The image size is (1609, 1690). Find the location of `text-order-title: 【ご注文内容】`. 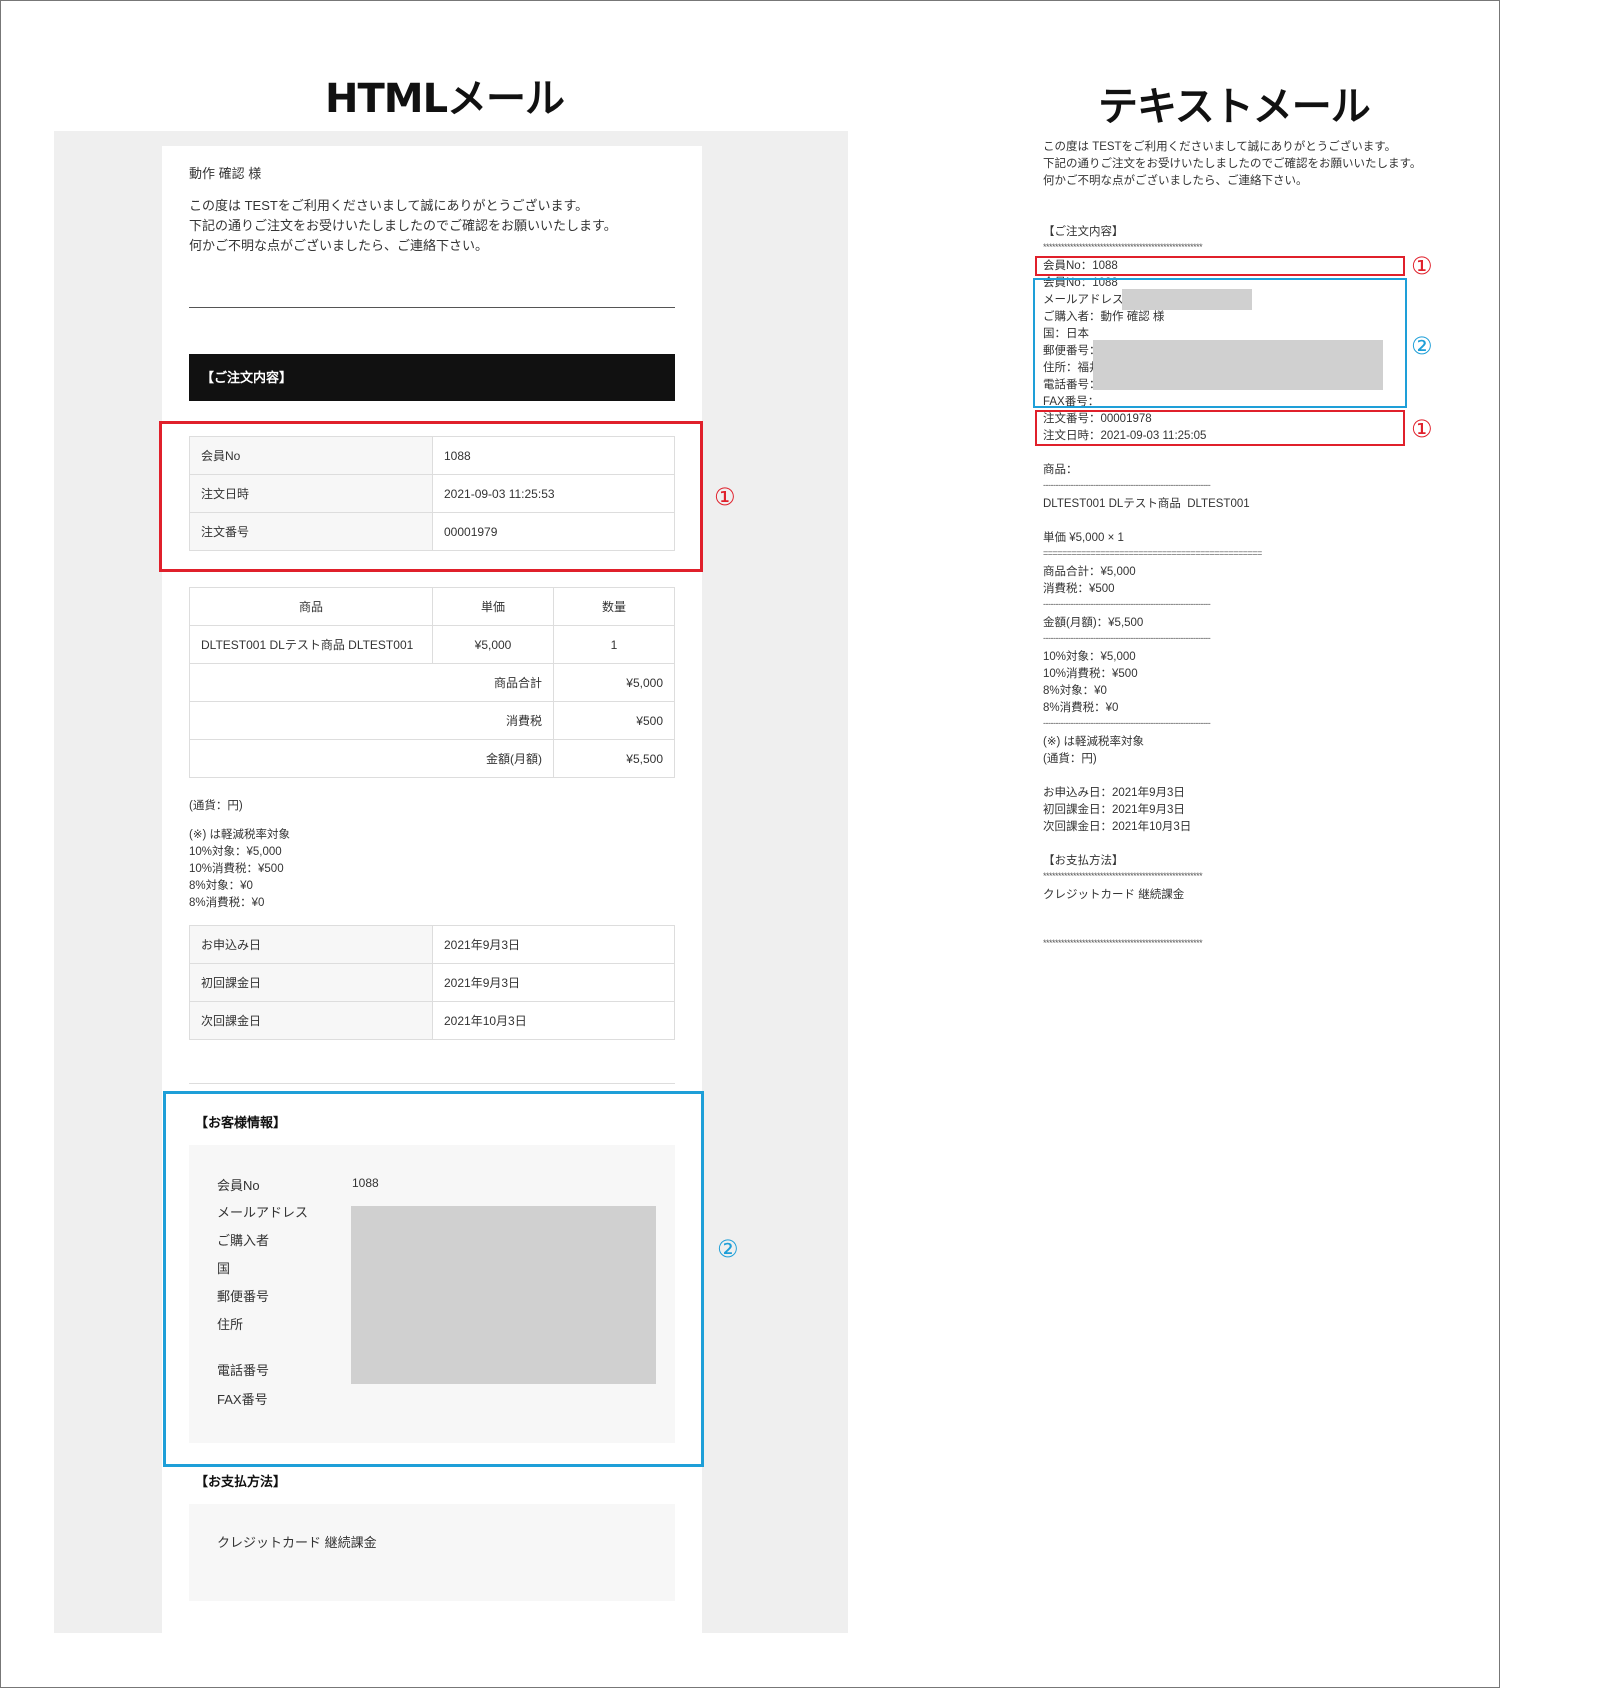

text-order-title: 【ご注文内容】 is located at coordinates (1083, 232).